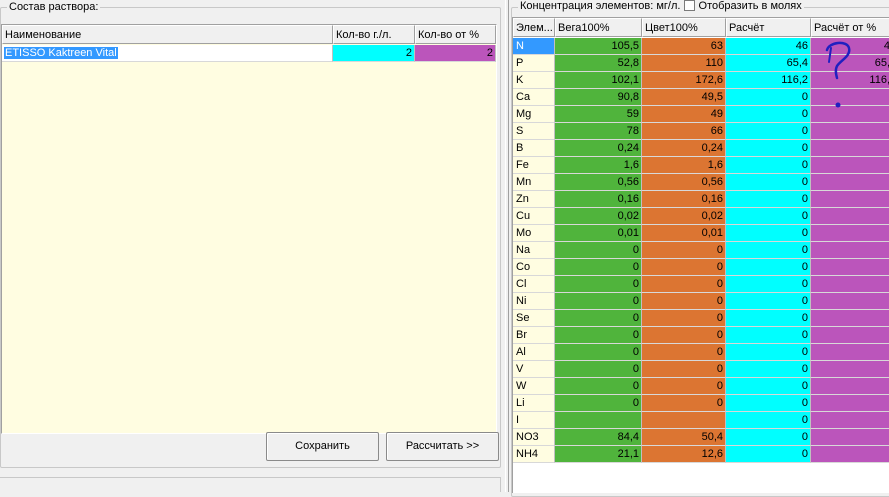  Describe the element at coordinates (701, 352) in the screenshot. I see `table-row: Al 0 0 0` at that location.